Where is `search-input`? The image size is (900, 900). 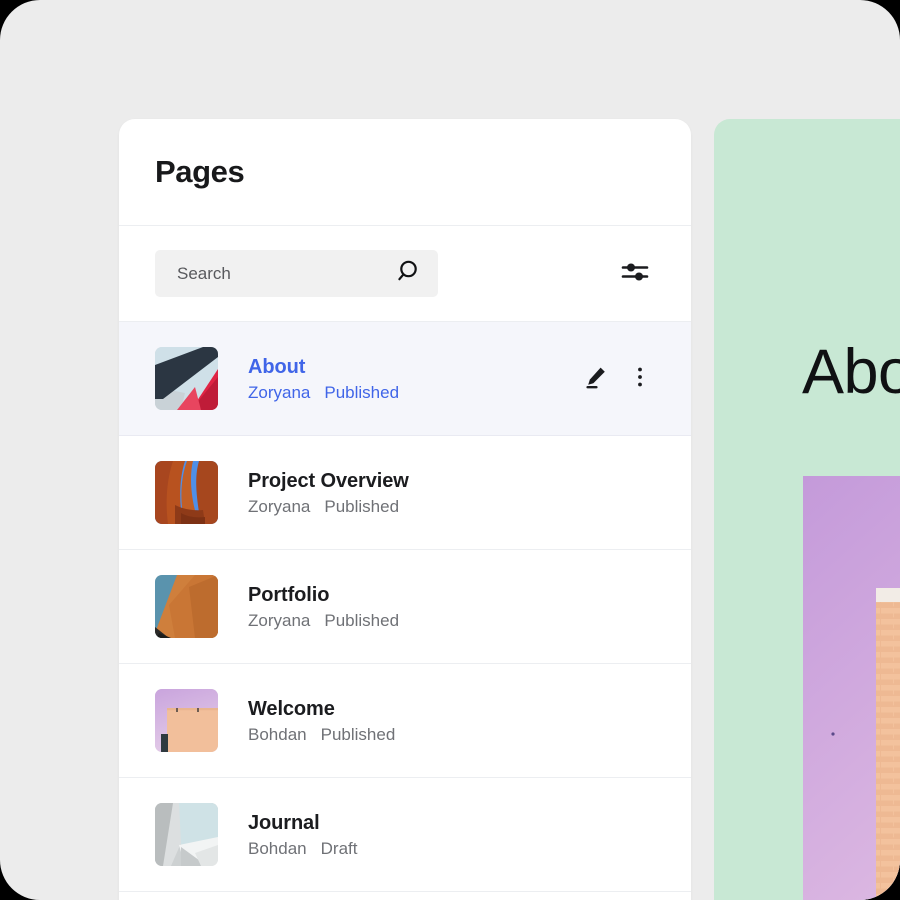 search-input is located at coordinates (284, 273).